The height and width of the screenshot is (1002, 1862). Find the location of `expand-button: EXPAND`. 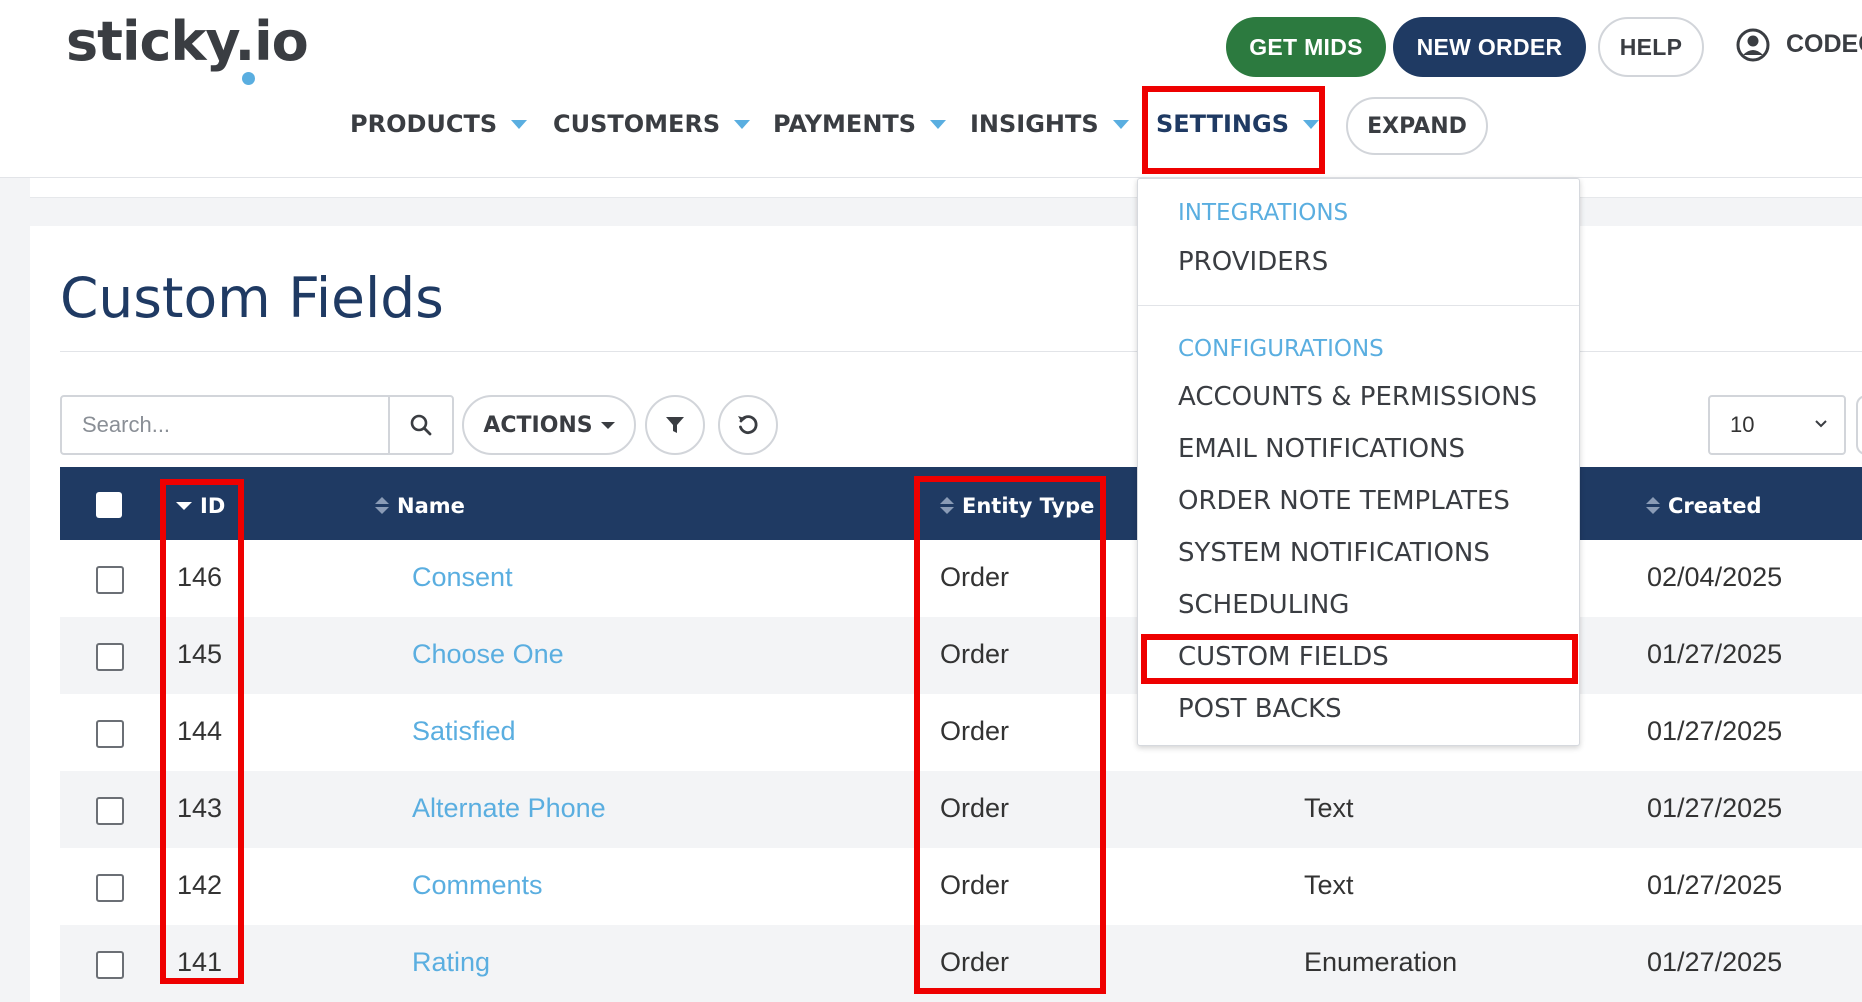

expand-button: EXPAND is located at coordinates (1417, 126).